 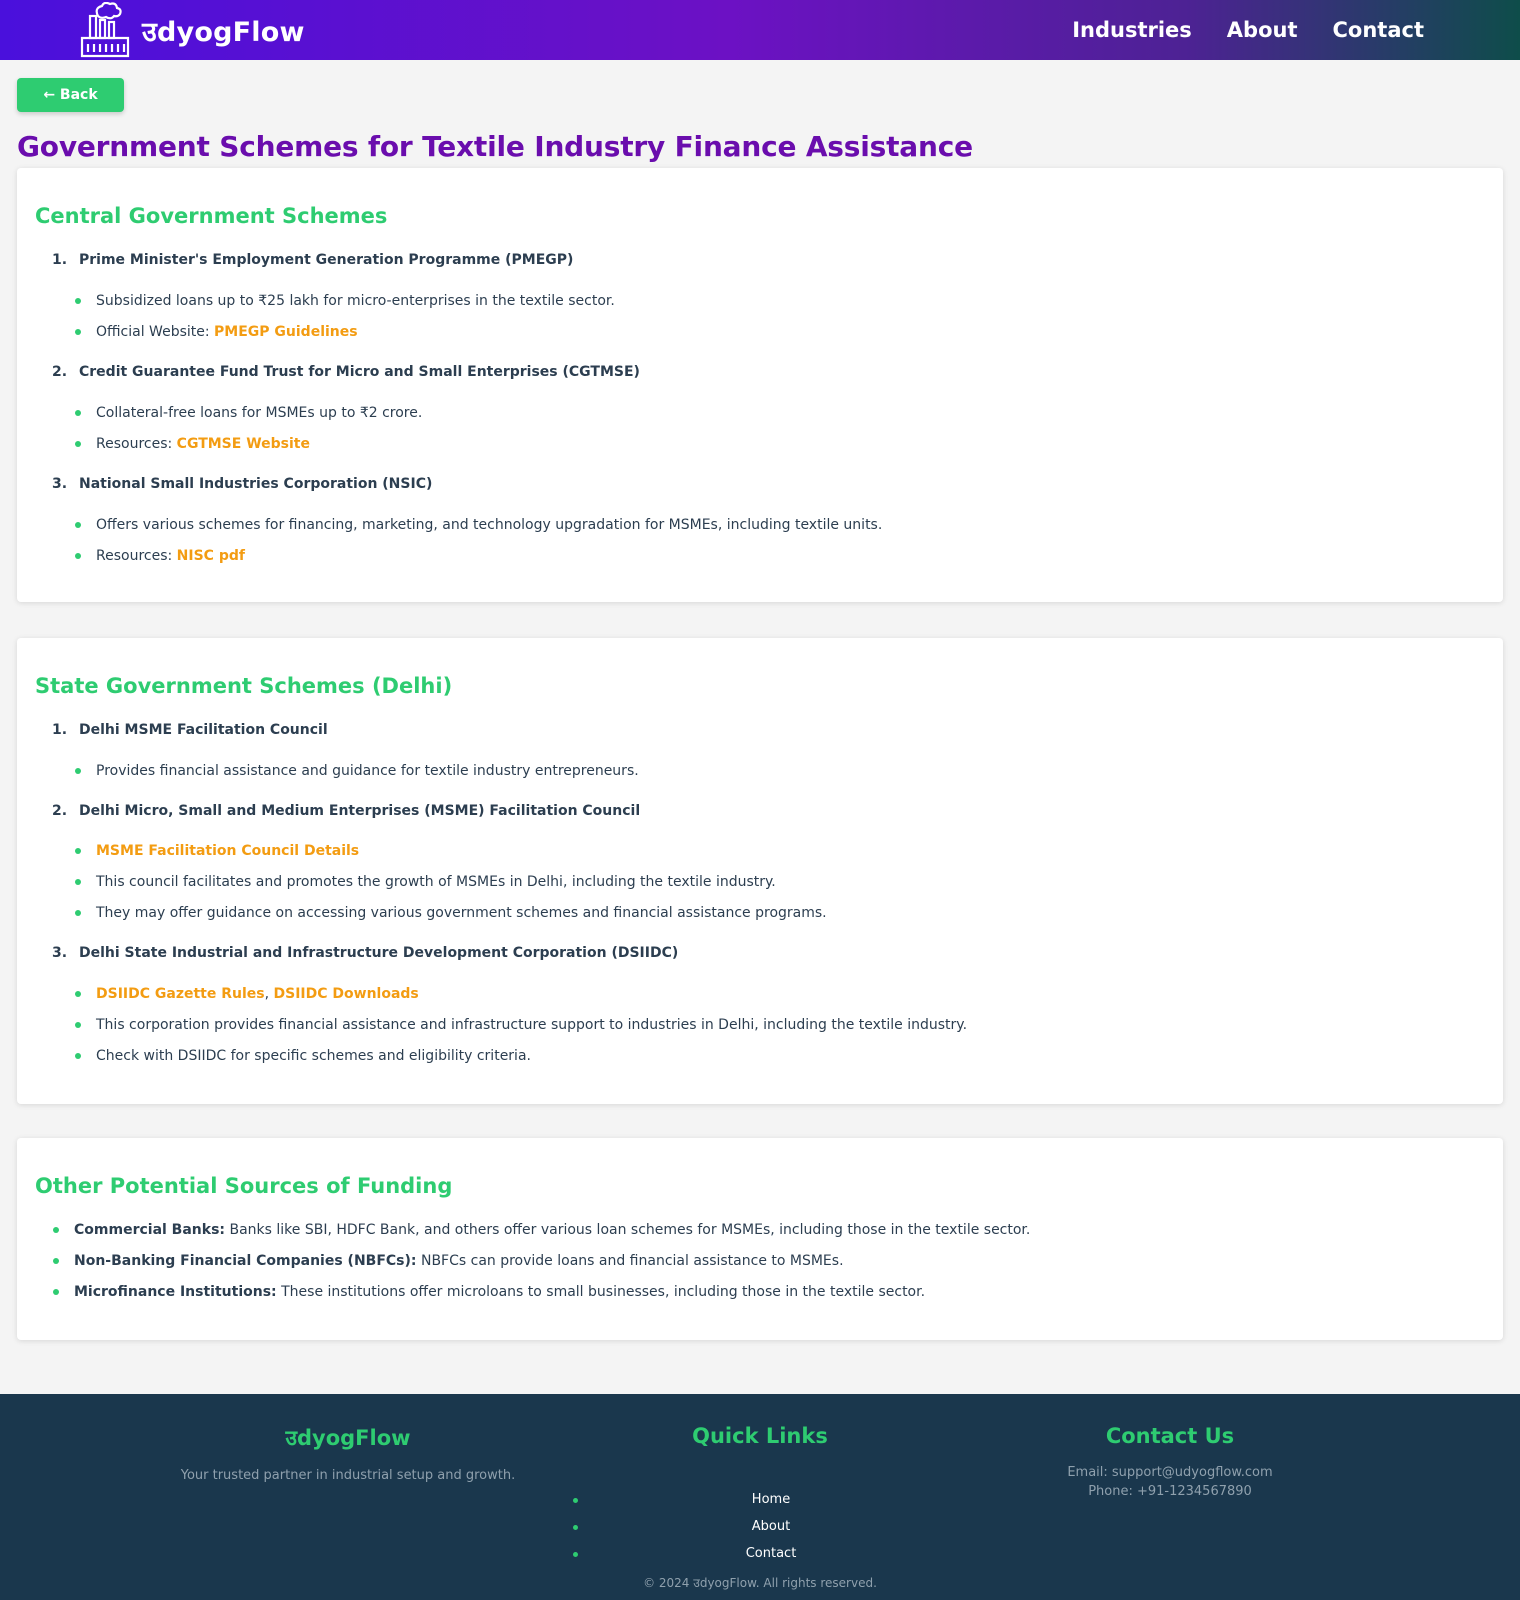 I want to click on list-item: MSME Facilitation Council Details, so click(x=217, y=851).